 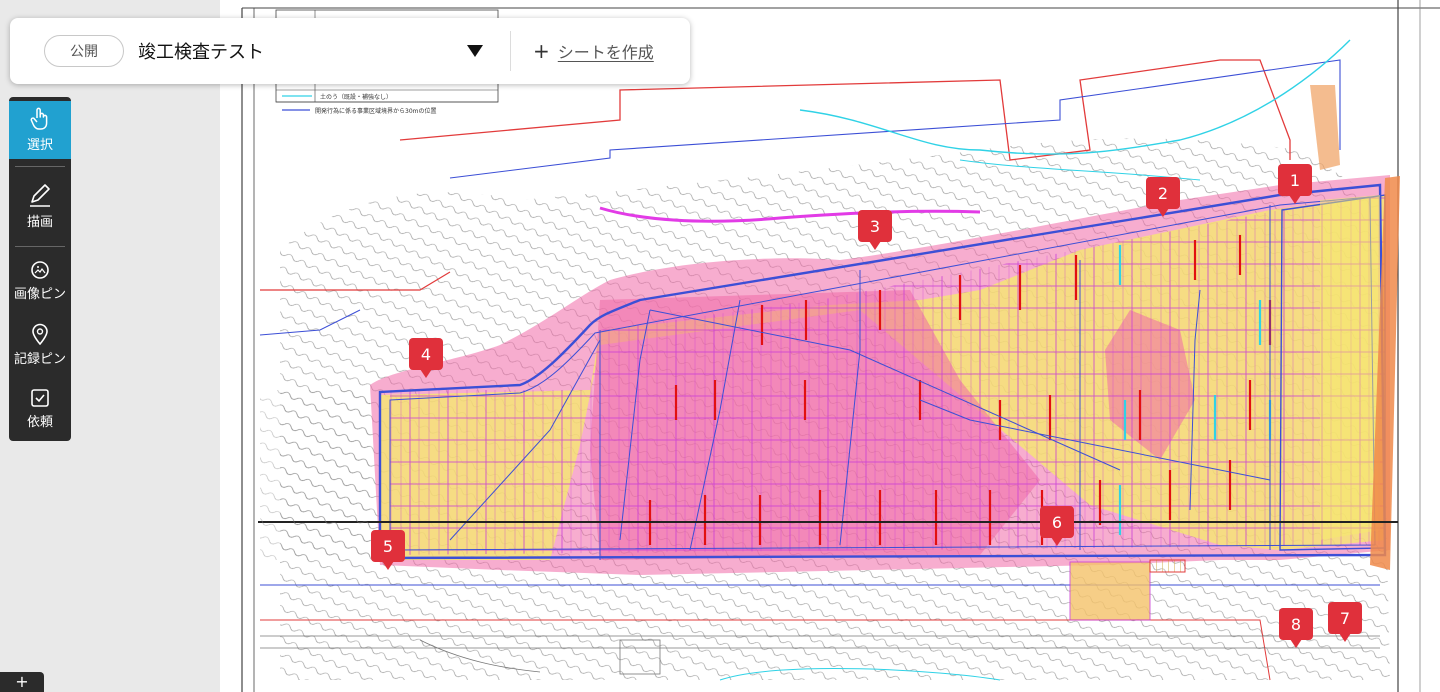 What do you see at coordinates (375, 111) in the screenshot?
I see `legend-text-boundary: 開発行為に係る事業区域境界から30mの位置` at bounding box center [375, 111].